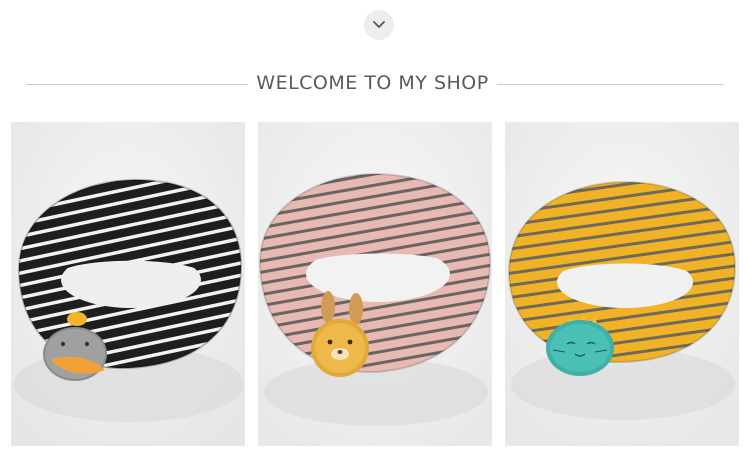 This screenshot has width=750, height=463. I want to click on shop-heading-row: WELCOME TO MY SHOP, so click(375, 83).